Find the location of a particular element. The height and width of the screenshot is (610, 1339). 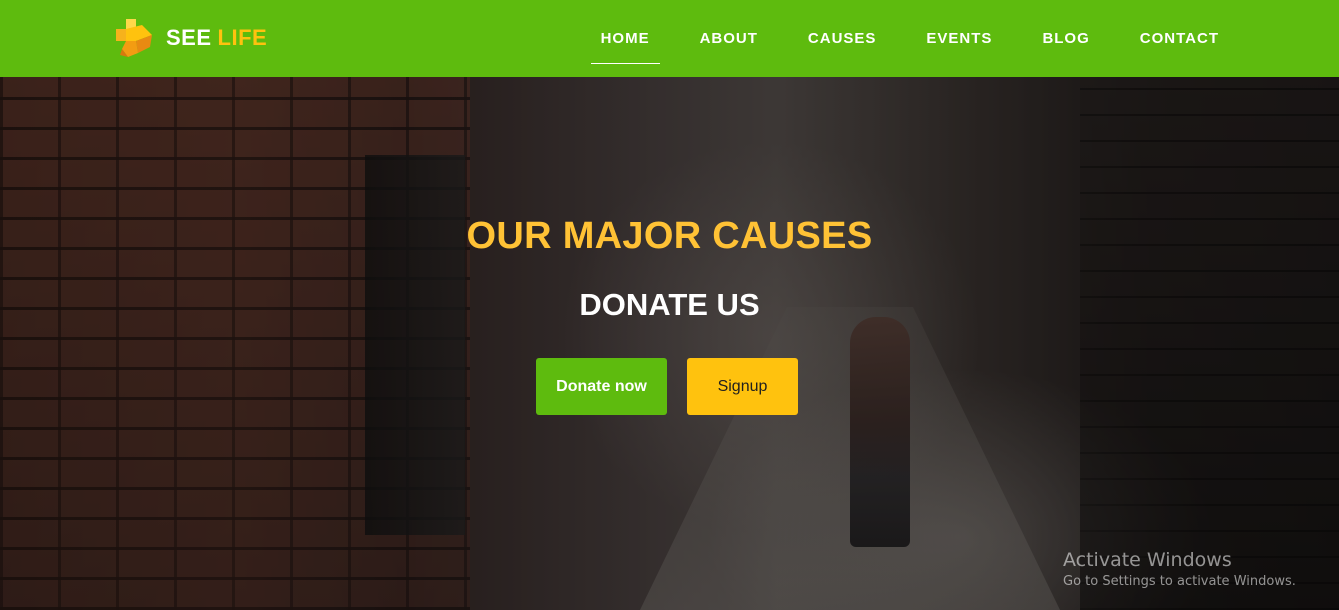

brand-name-accent: LIFE is located at coordinates (242, 37).